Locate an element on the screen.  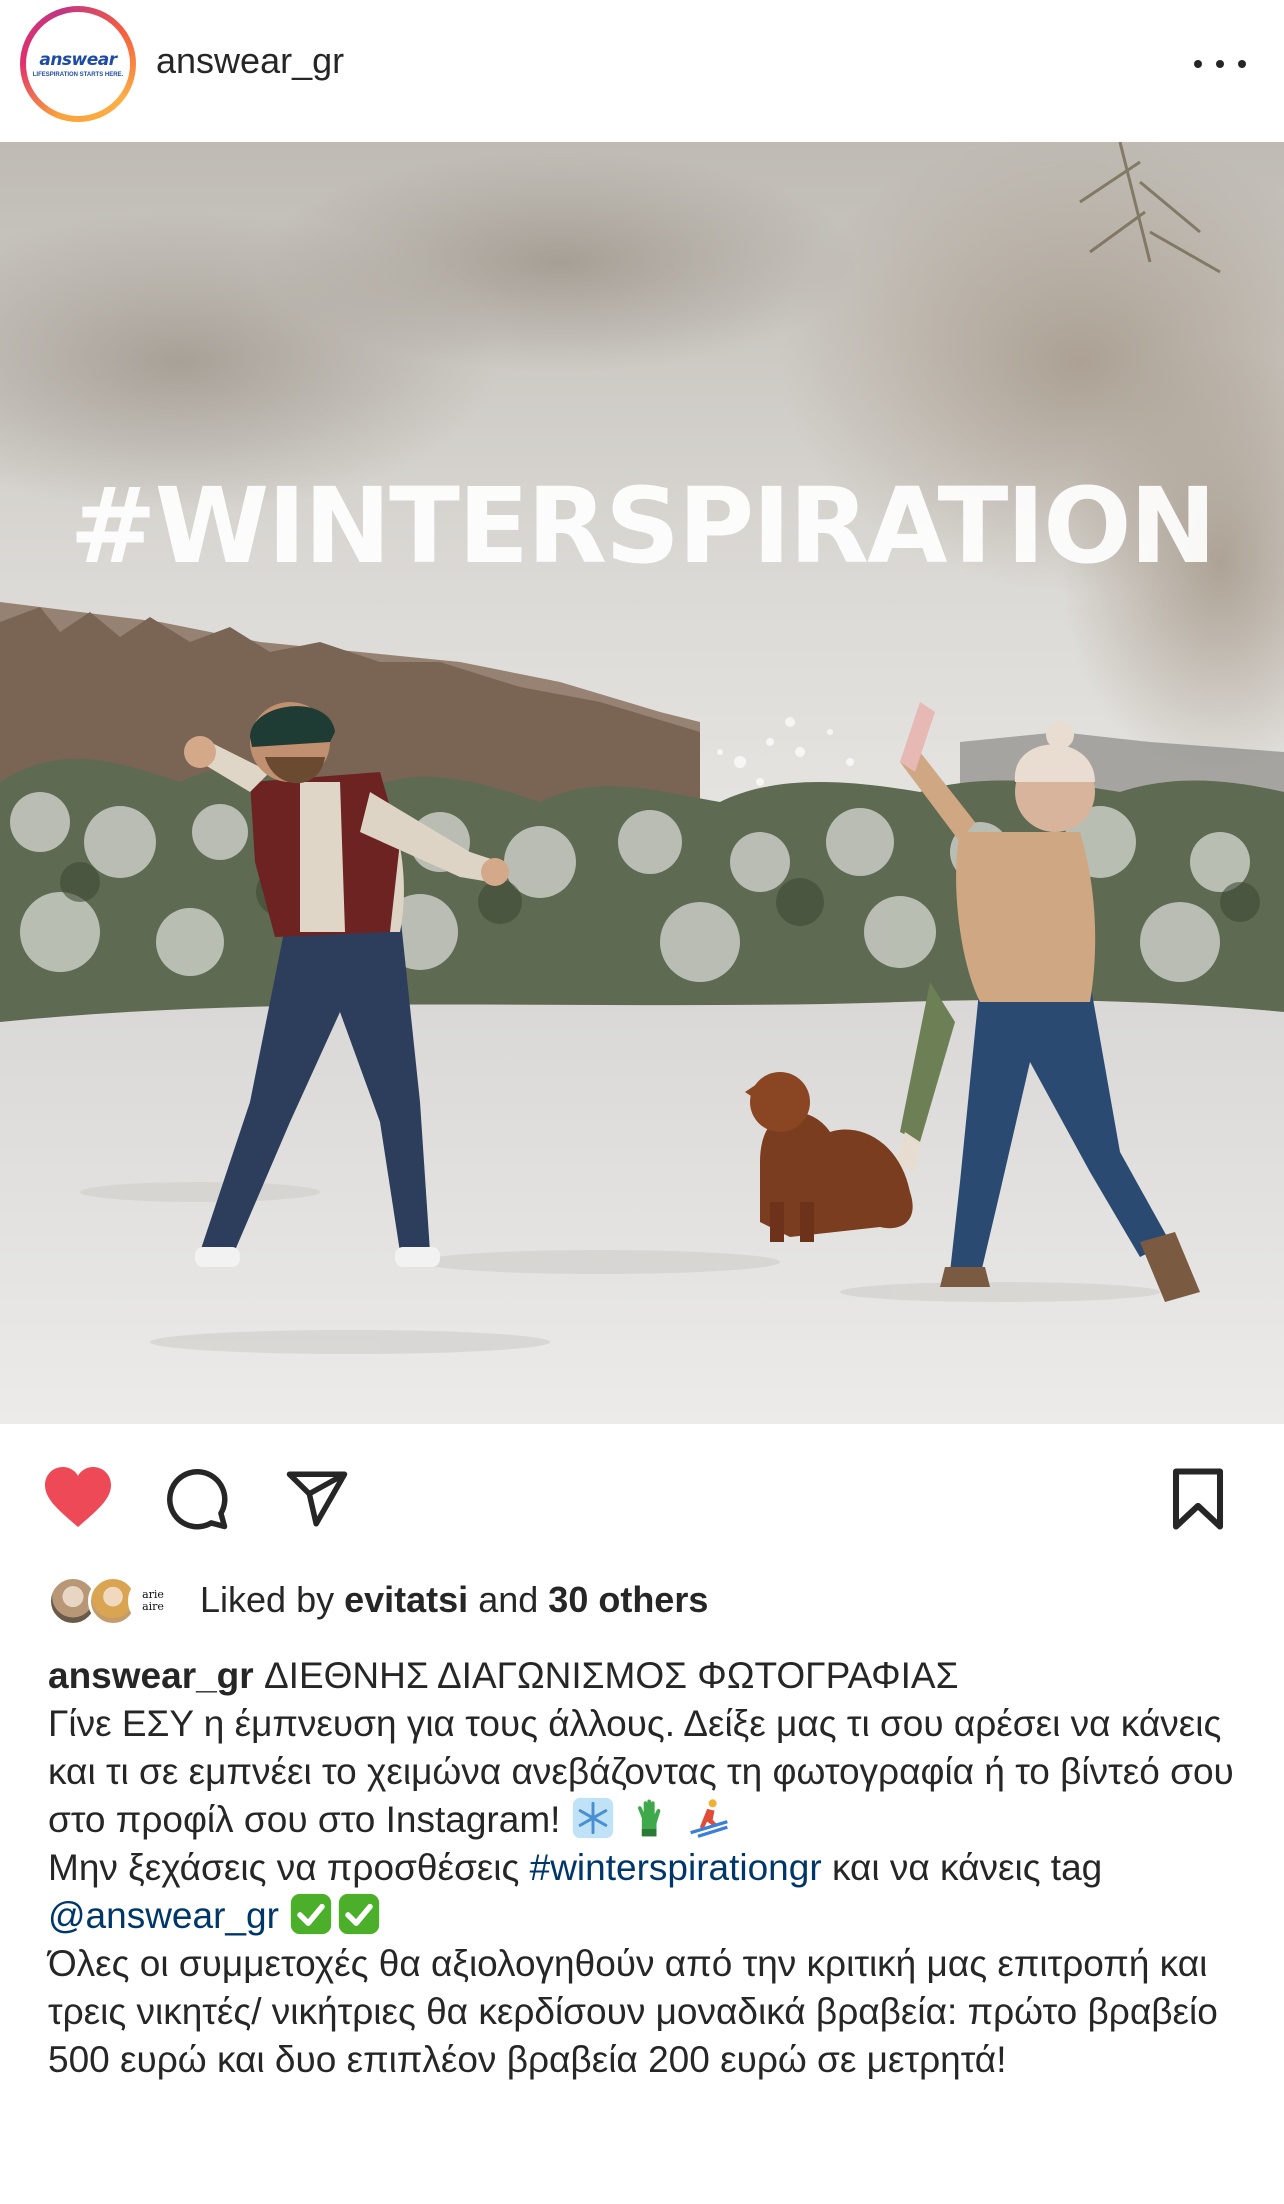
caption-line2-prefix: Μην ξεχάσεις να προσθέσεις is located at coordinates (284, 1867).